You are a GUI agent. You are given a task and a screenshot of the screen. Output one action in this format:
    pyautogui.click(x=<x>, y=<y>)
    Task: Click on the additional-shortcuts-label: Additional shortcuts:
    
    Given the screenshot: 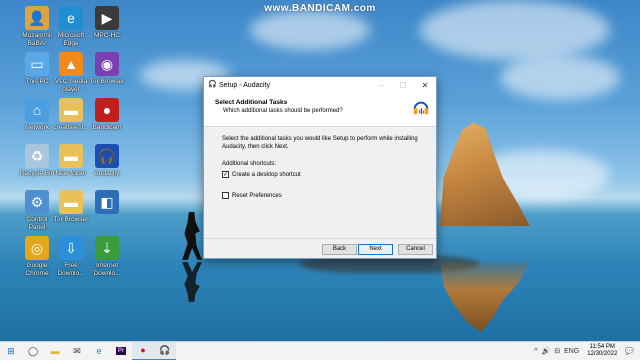 What is the action you would take?
    pyautogui.click(x=249, y=164)
    